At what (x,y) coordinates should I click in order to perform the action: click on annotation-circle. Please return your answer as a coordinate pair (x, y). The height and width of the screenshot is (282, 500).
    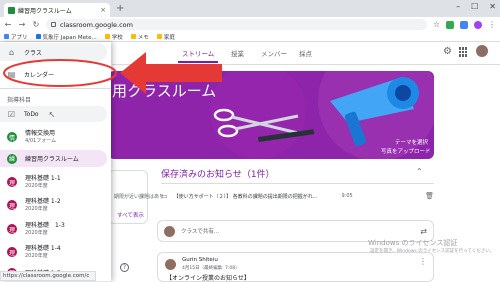
    Looking at the image, I should click on (60, 73).